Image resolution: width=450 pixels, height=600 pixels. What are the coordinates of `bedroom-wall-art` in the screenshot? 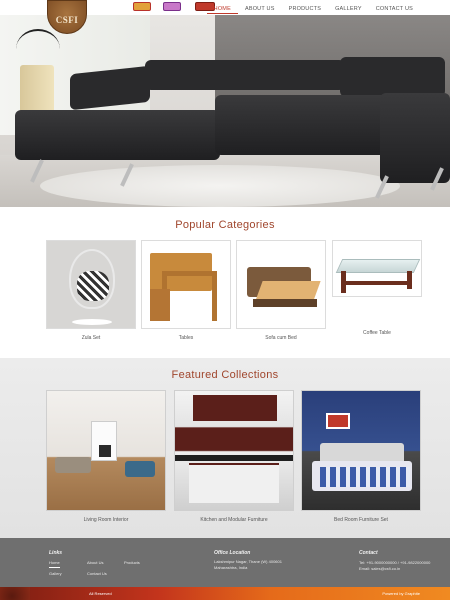 It's located at (338, 421).